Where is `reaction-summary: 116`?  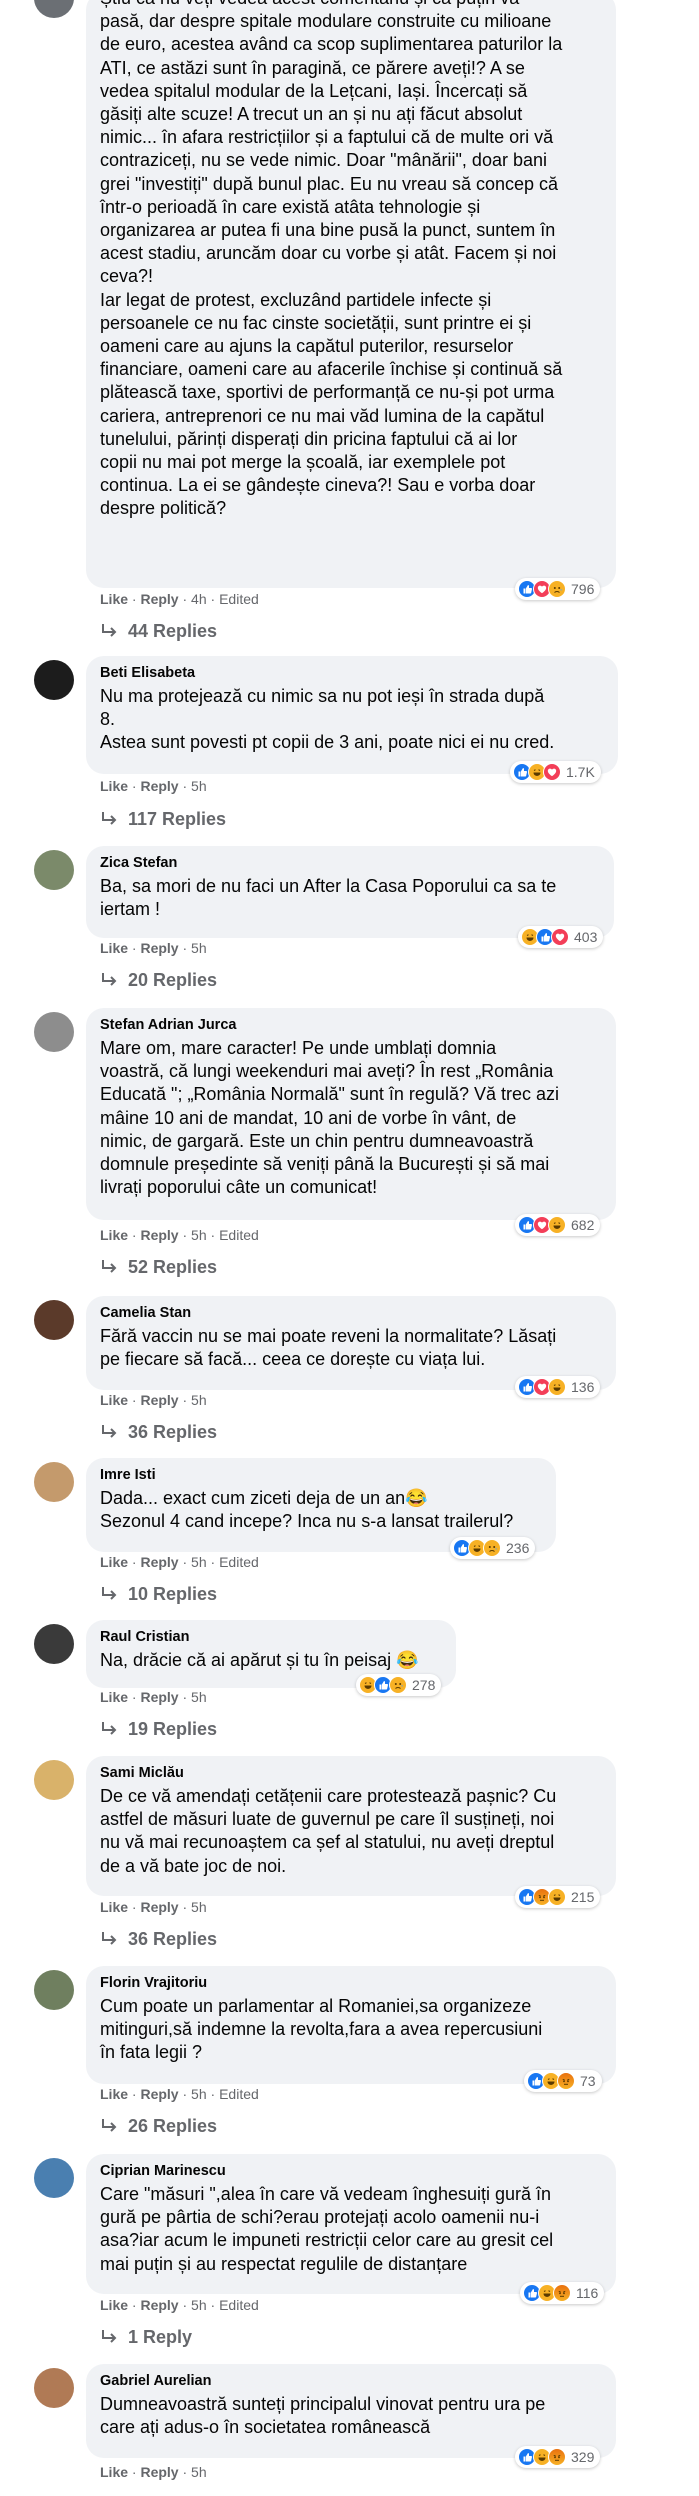 reaction-summary: 116 is located at coordinates (562, 2293).